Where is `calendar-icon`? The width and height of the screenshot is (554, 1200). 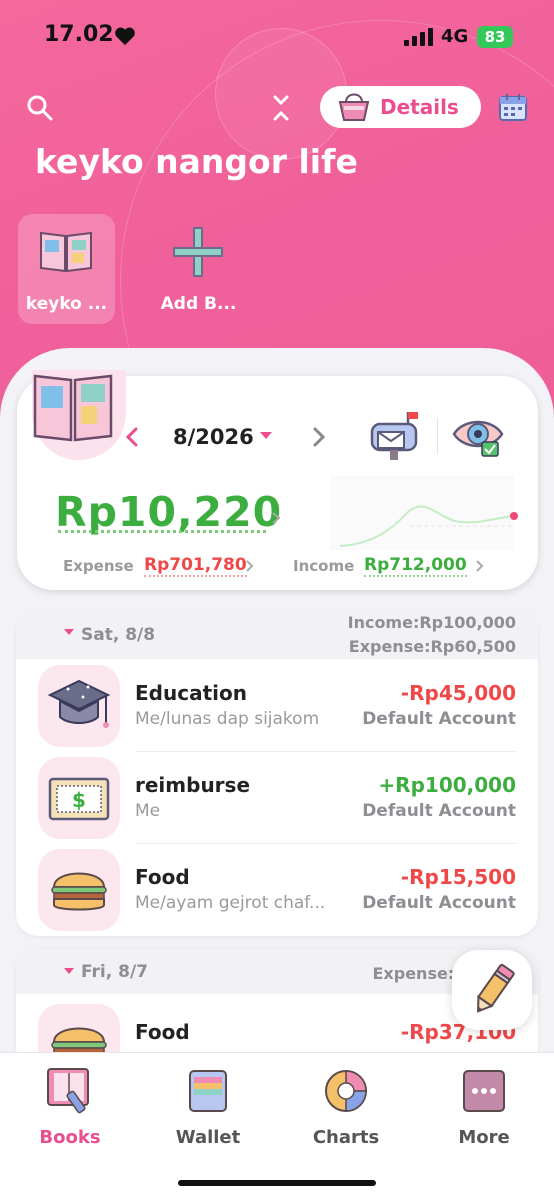 calendar-icon is located at coordinates (513, 107).